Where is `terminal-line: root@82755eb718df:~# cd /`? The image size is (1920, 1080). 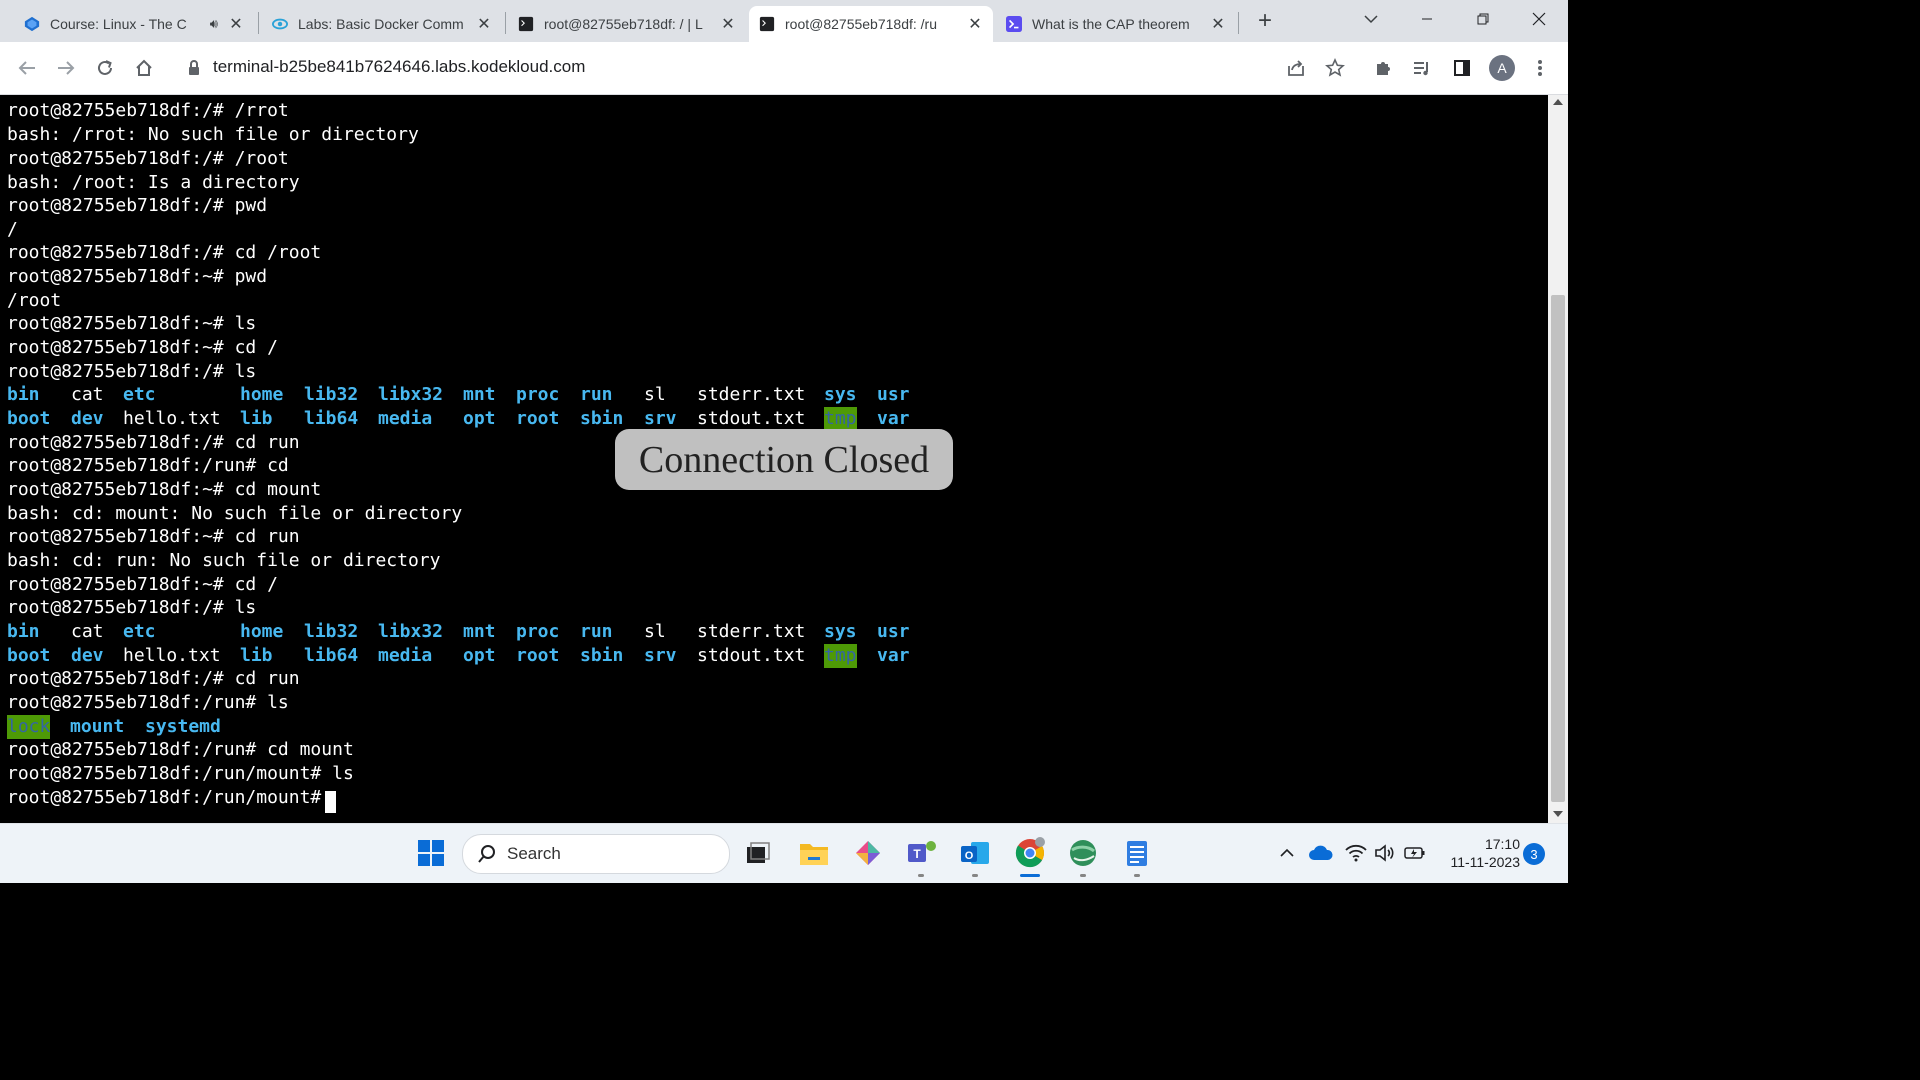 terminal-line: root@82755eb718df:~# cd / is located at coordinates (142, 347).